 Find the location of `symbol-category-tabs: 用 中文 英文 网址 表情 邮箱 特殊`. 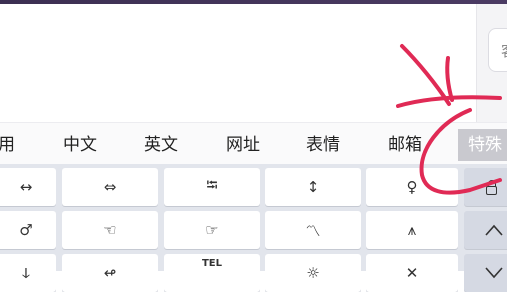

symbol-category-tabs: 用 中文 英文 网址 表情 邮箱 特殊 is located at coordinates (253, 143).